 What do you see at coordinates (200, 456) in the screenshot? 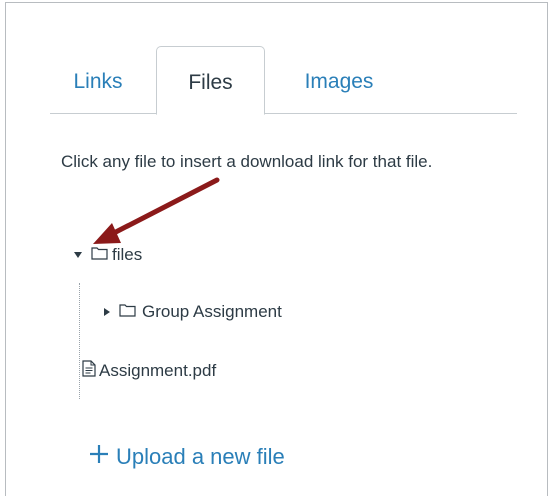
I see `upload-link-label: Upload a new file` at bounding box center [200, 456].